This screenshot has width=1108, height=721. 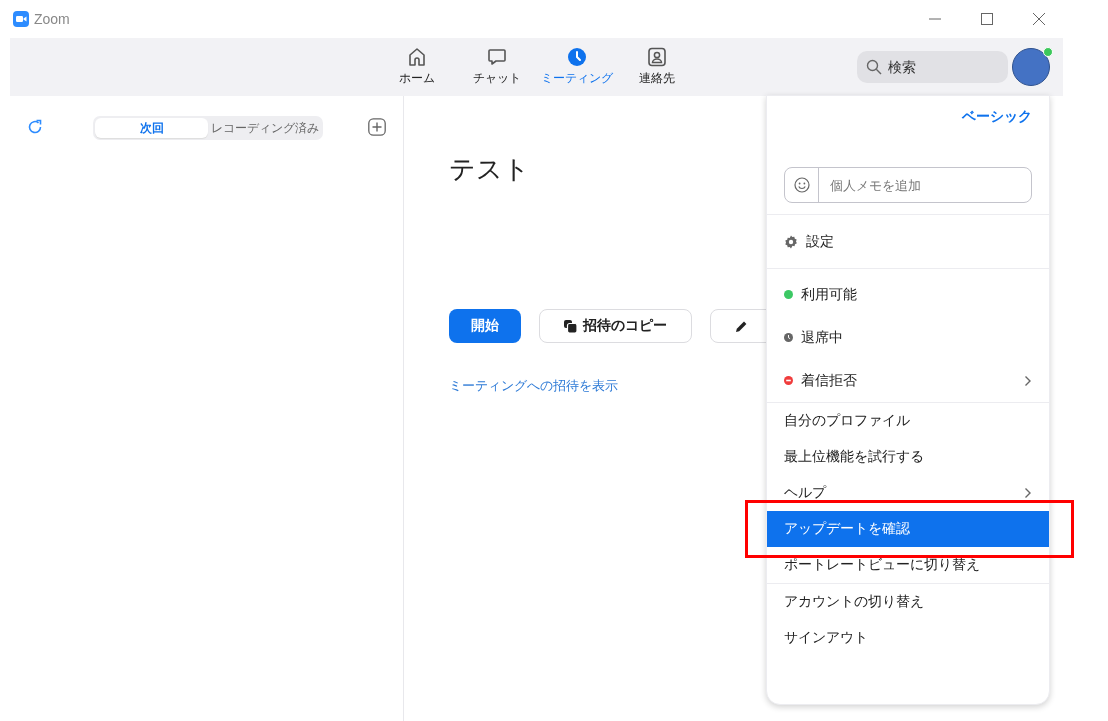 I want to click on refresh-icon, so click(x=35, y=127).